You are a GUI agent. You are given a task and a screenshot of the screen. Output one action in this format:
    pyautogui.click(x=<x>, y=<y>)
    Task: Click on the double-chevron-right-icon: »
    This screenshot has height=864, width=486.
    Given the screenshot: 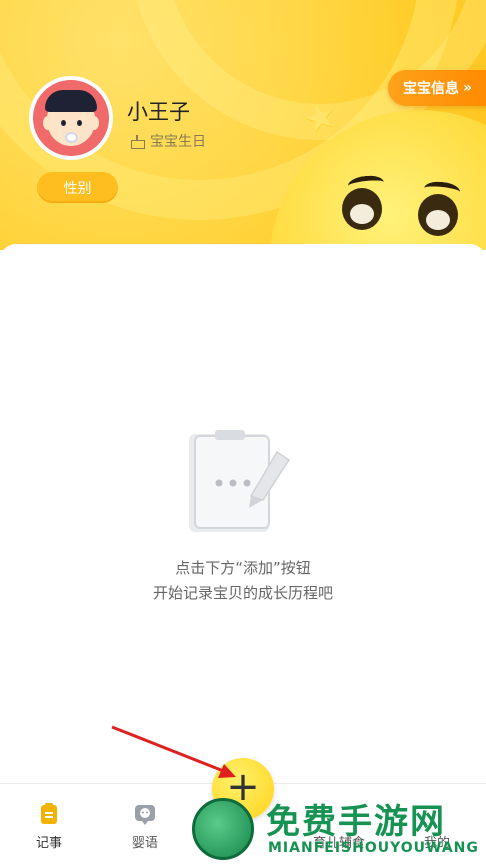 What is the action you would take?
    pyautogui.click(x=468, y=88)
    